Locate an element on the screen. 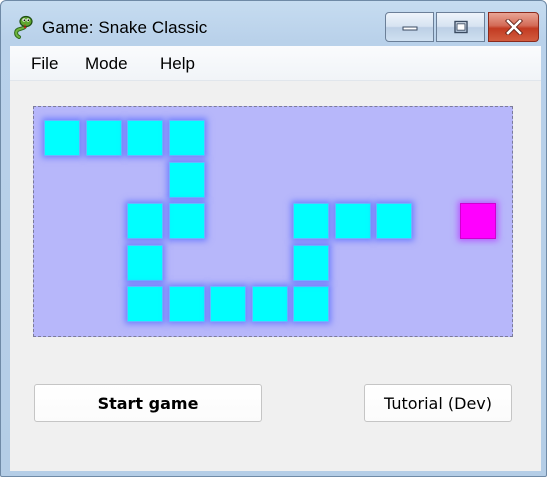 The height and width of the screenshot is (477, 547). maximize-button is located at coordinates (460, 27).